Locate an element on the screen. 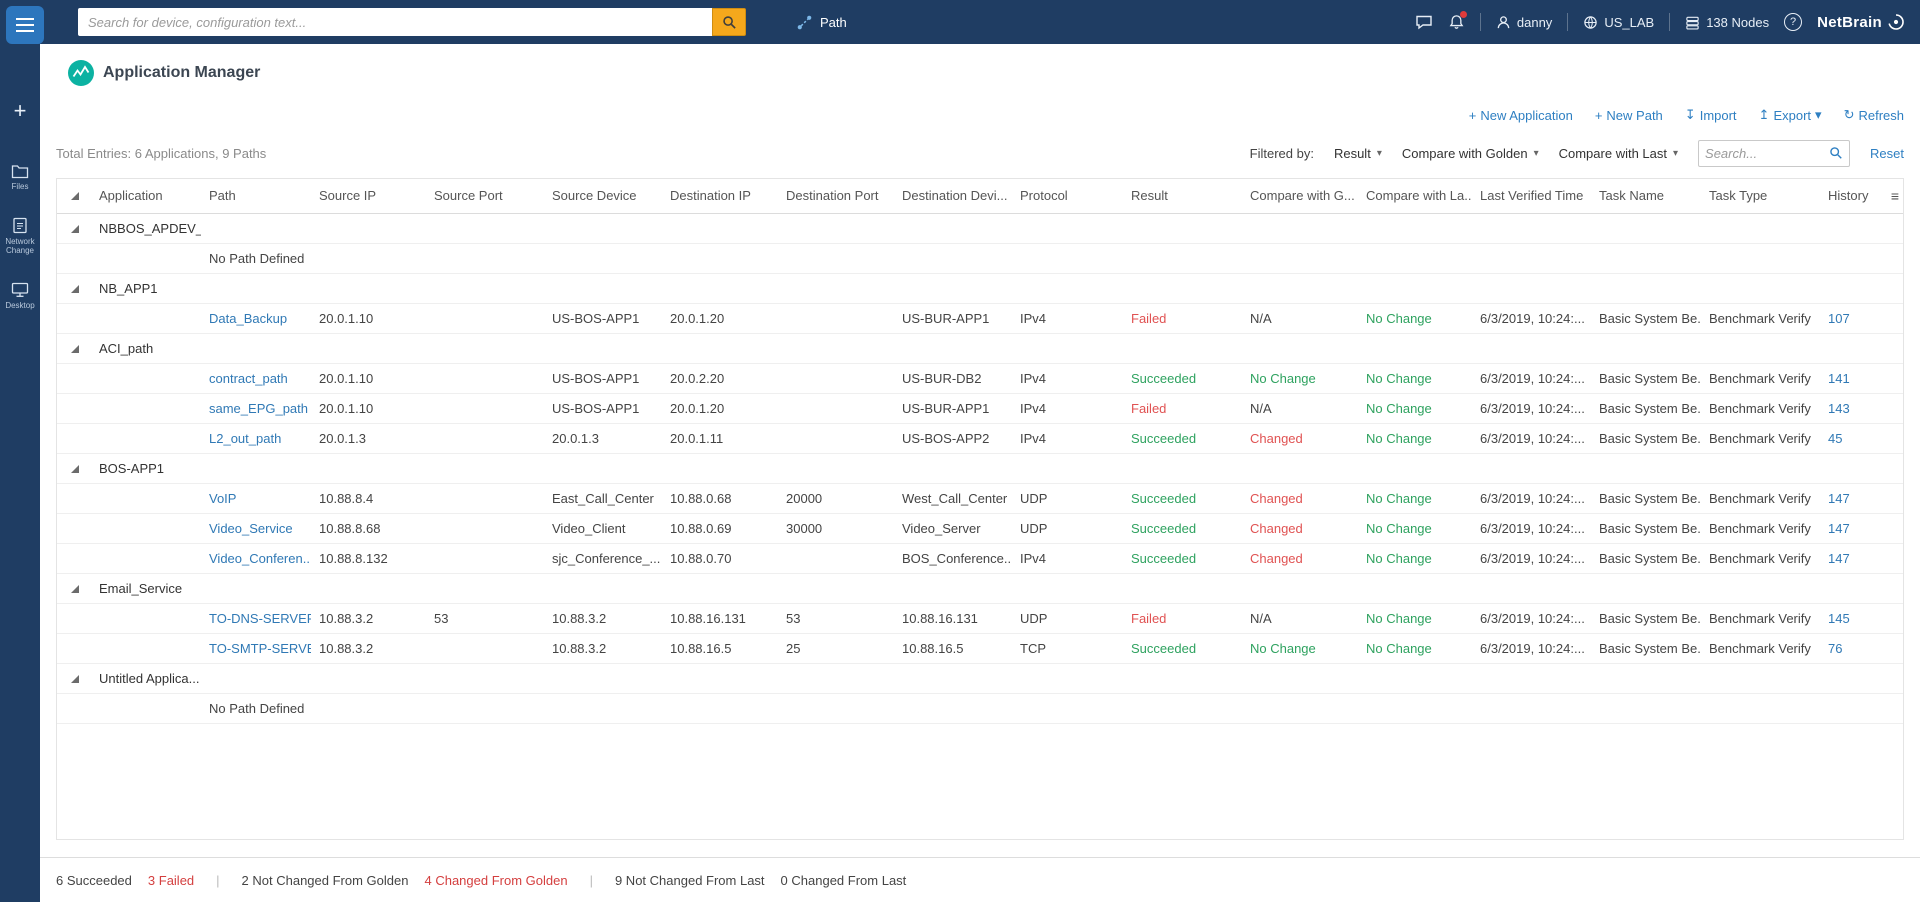  nodes-icon is located at coordinates (1692, 22).